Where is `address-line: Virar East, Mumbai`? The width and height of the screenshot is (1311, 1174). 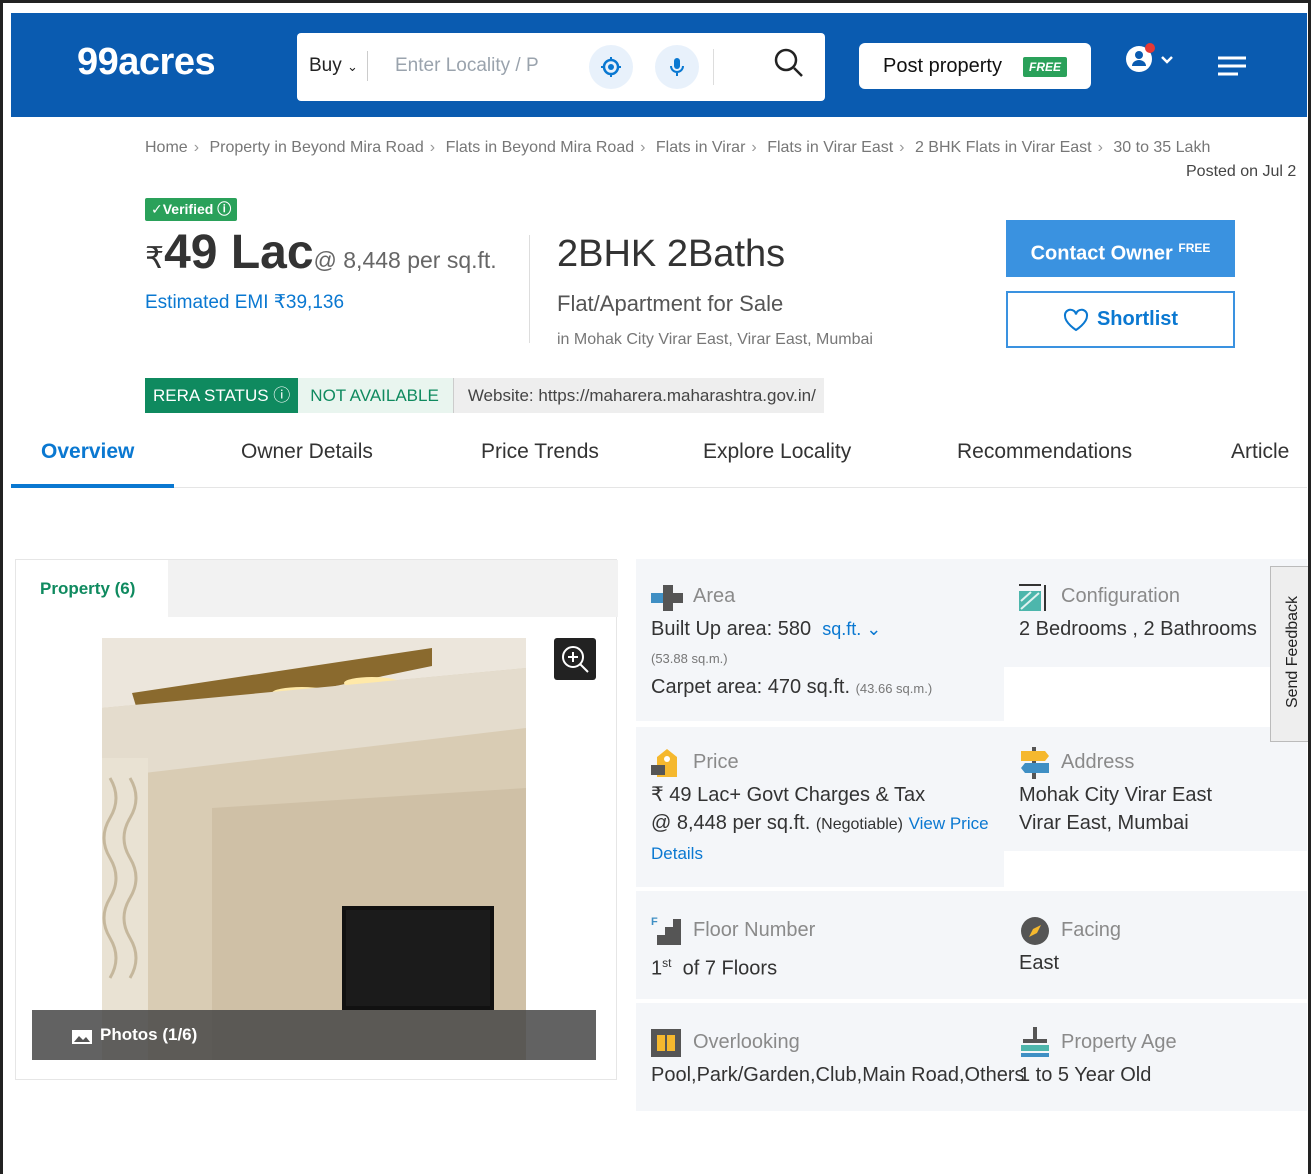 address-line: Virar East, Mumbai is located at coordinates (1104, 823).